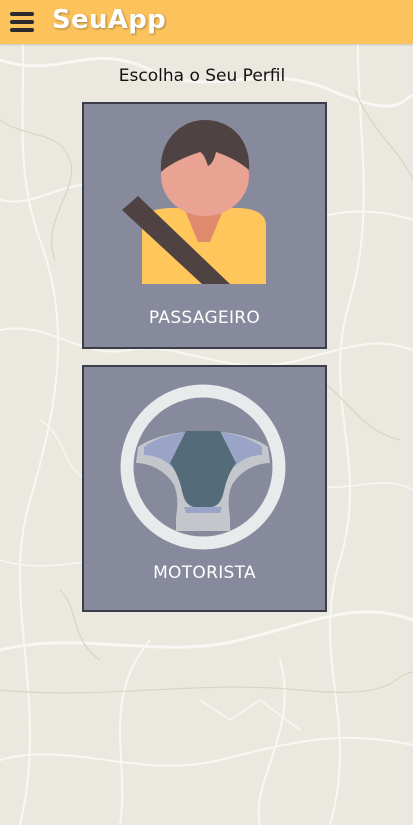 Image resolution: width=413 pixels, height=825 pixels. I want to click on passenger-label: PASSAGEIRO, so click(204, 318).